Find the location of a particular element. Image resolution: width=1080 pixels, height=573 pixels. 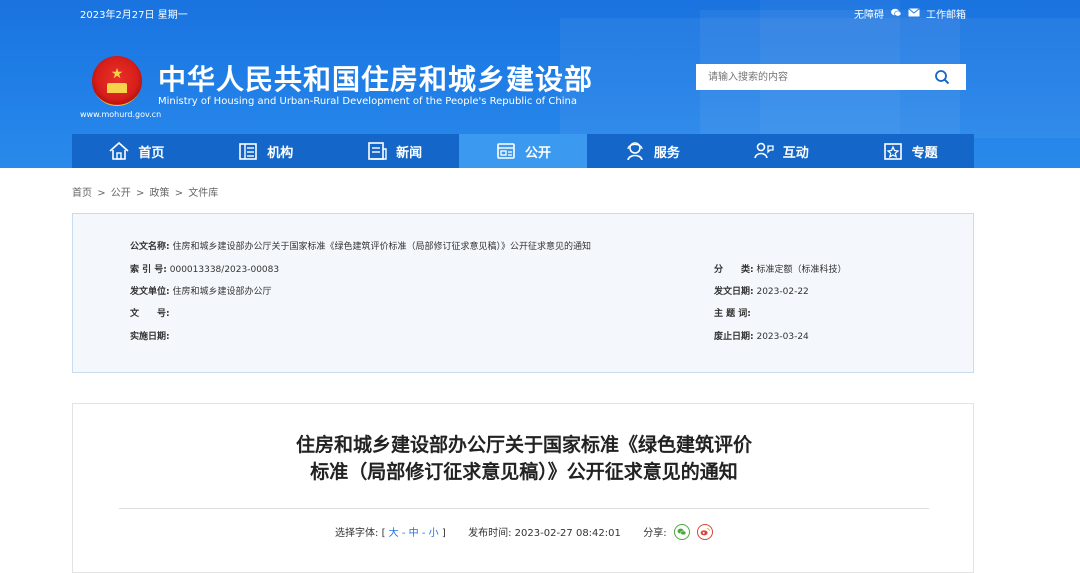

breadcrumb-library: 文件库 is located at coordinates (203, 193).